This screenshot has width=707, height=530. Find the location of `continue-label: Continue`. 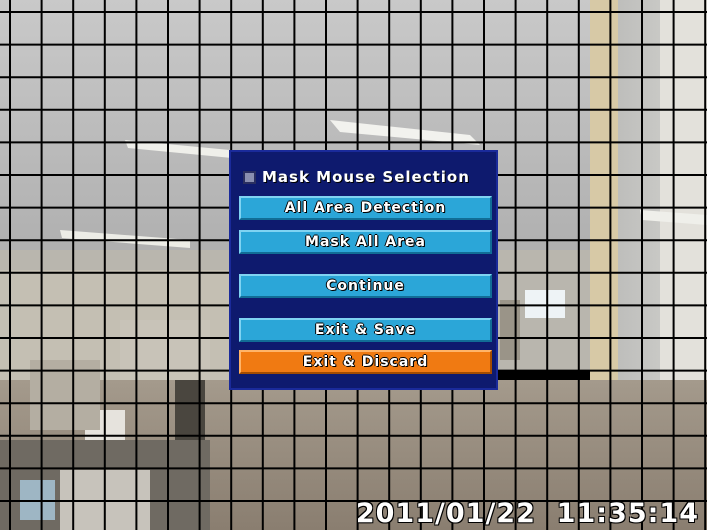

continue-label: Continue is located at coordinates (365, 286).